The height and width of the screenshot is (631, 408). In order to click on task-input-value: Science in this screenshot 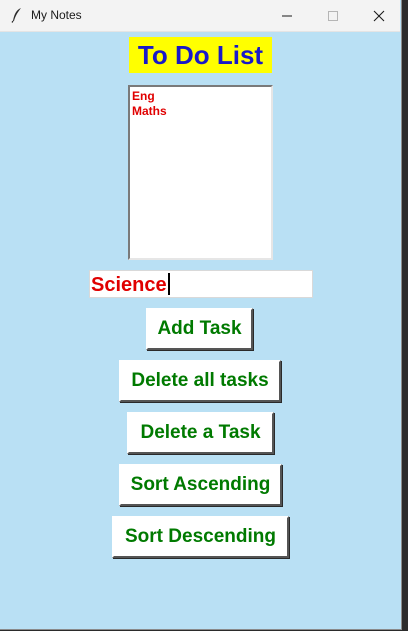, I will do `click(130, 285)`.